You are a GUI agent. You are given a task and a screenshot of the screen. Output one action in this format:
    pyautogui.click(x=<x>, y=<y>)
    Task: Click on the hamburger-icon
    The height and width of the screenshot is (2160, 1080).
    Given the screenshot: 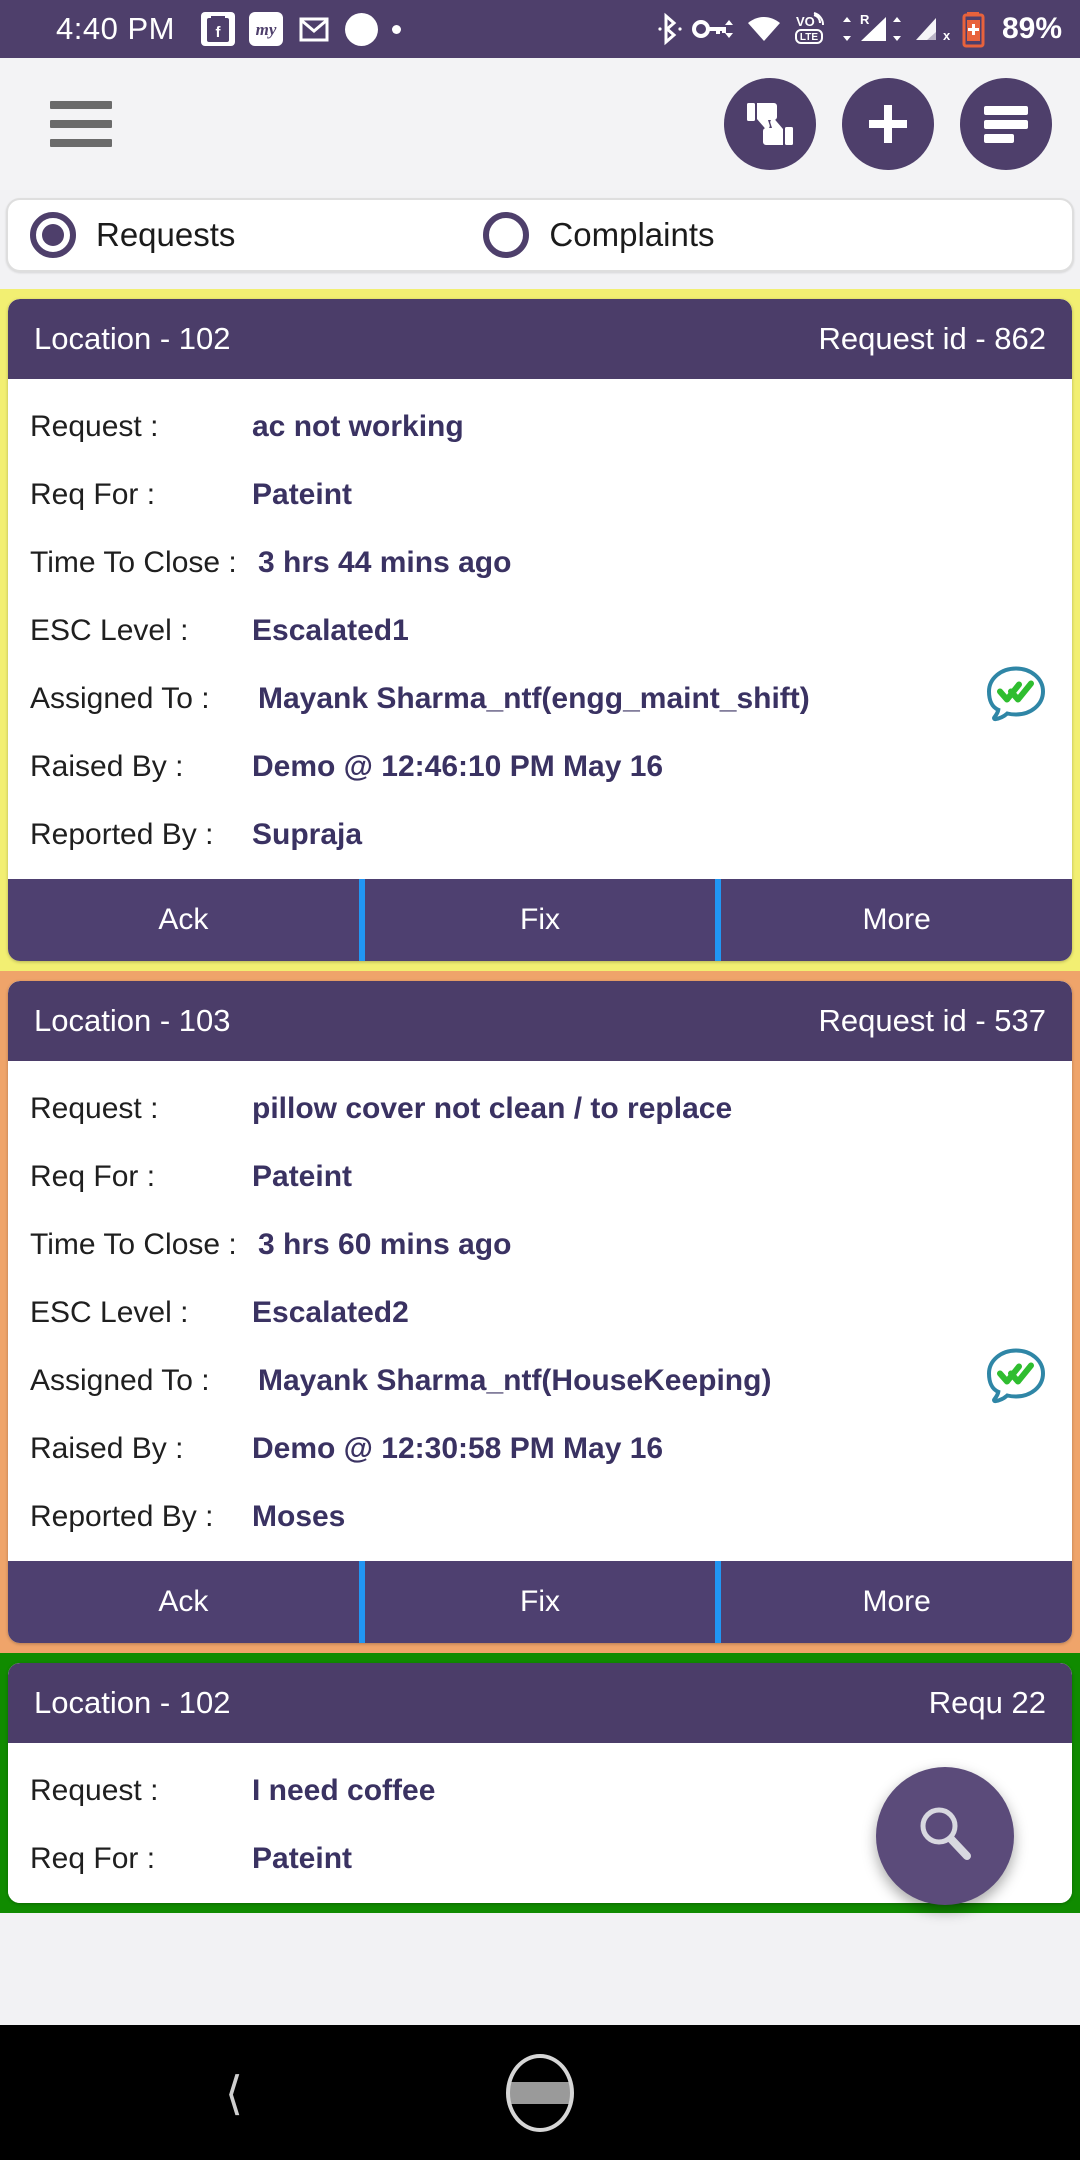 What is the action you would take?
    pyautogui.click(x=81, y=124)
    